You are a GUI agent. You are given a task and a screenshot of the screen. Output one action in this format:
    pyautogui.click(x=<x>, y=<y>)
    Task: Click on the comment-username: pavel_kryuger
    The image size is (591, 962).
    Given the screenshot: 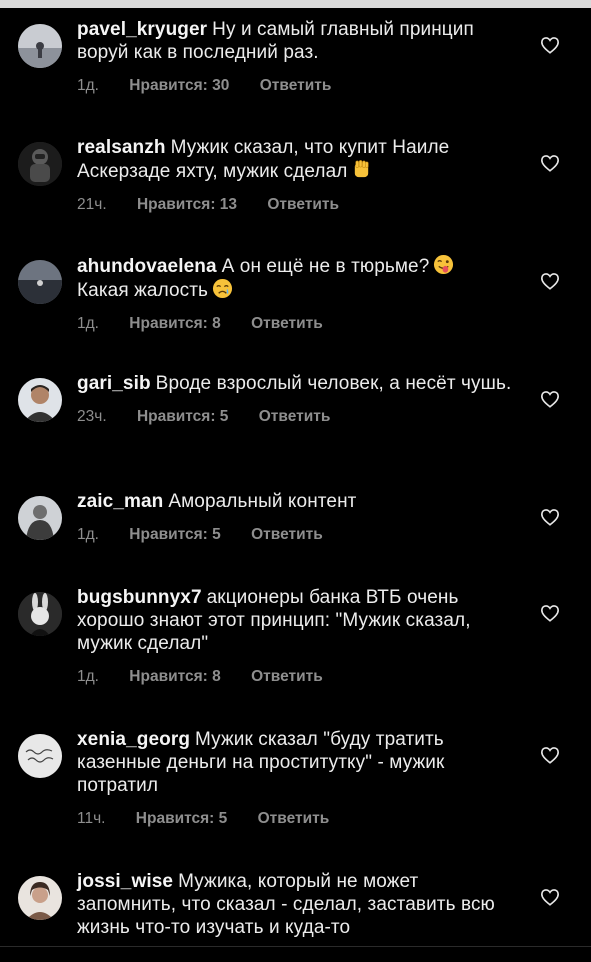 What is the action you would take?
    pyautogui.click(x=142, y=29)
    